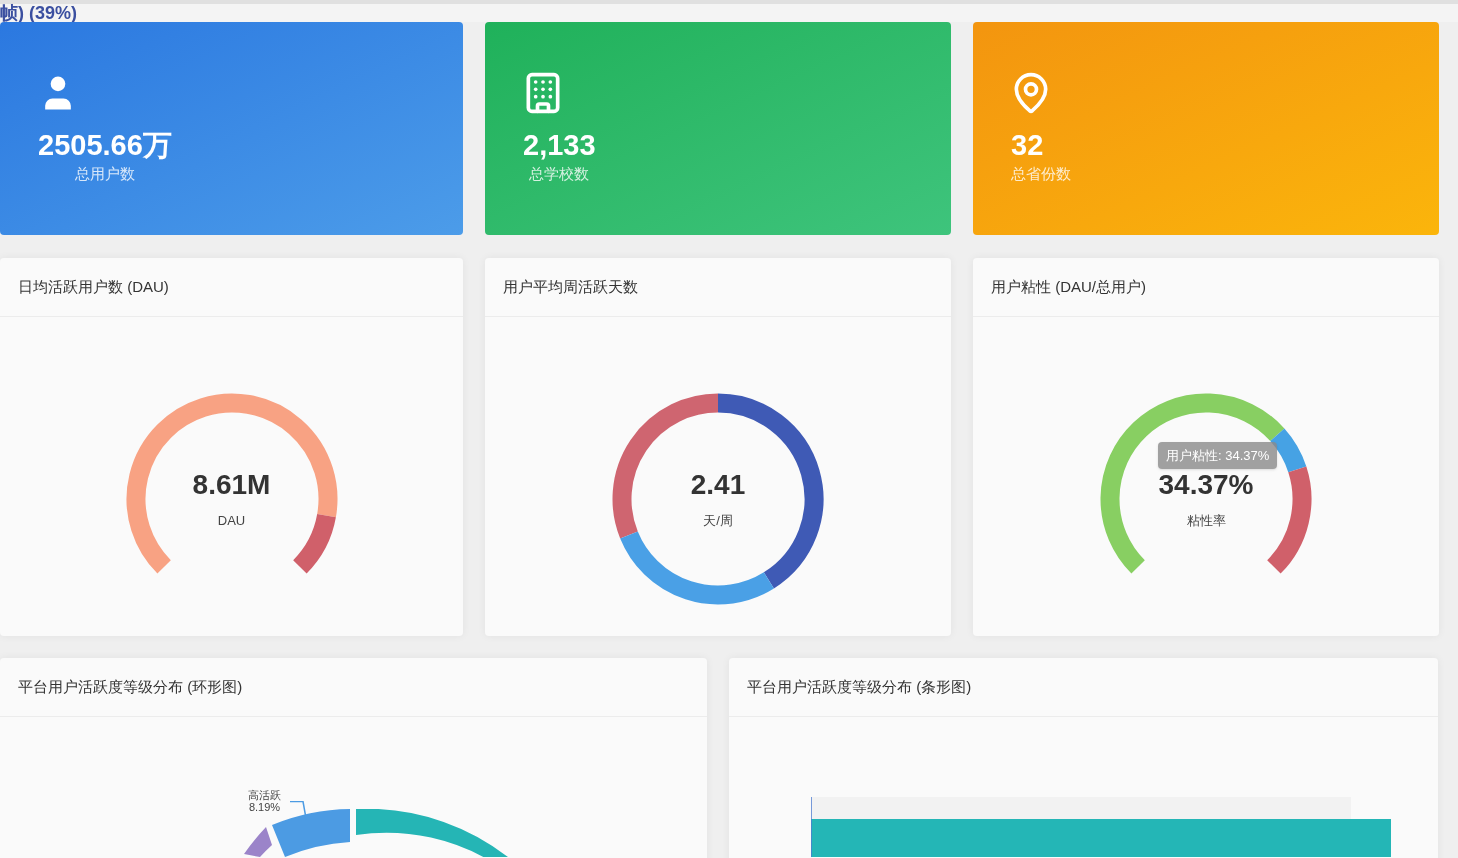 This screenshot has height=858, width=1458. What do you see at coordinates (1218, 455) in the screenshot?
I see `tooltip: 用户粘性: 34.37%` at bounding box center [1218, 455].